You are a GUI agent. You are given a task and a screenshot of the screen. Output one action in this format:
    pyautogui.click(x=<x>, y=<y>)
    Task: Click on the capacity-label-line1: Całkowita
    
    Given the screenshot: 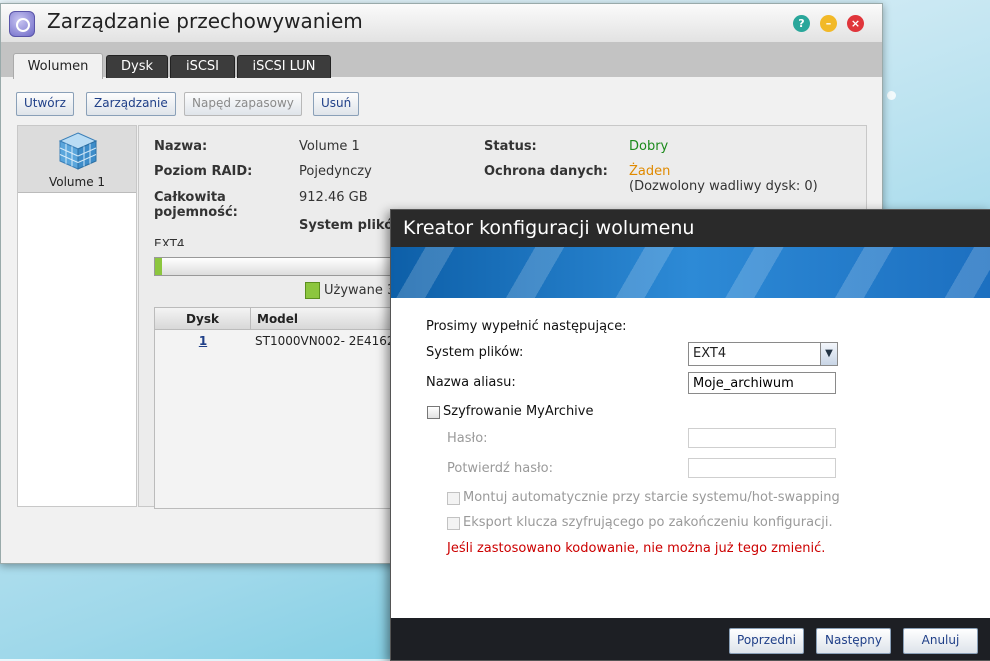 What is the action you would take?
    pyautogui.click(x=190, y=197)
    